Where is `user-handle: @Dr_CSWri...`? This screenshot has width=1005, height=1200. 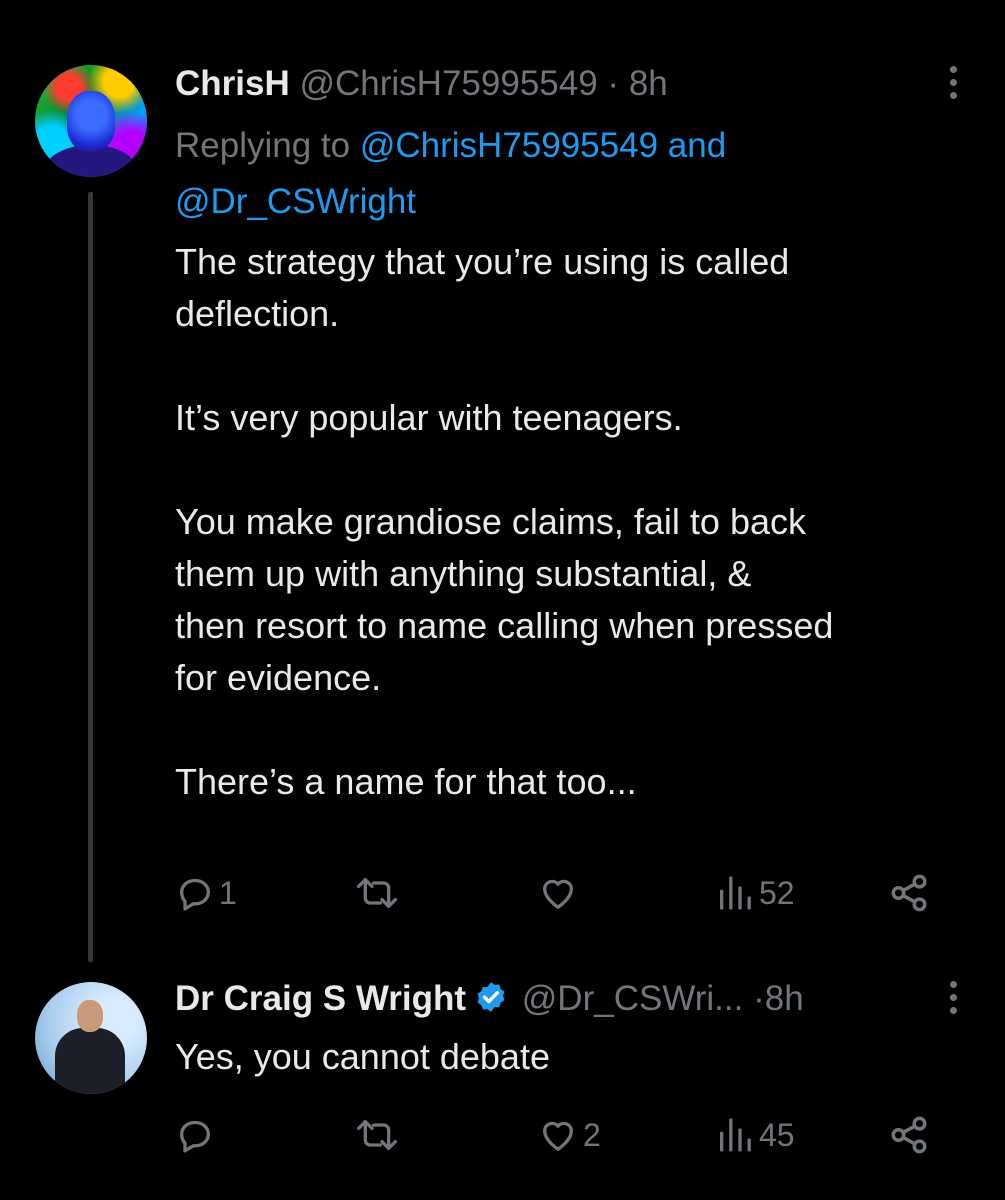
user-handle: @Dr_CSWri... is located at coordinates (633, 998).